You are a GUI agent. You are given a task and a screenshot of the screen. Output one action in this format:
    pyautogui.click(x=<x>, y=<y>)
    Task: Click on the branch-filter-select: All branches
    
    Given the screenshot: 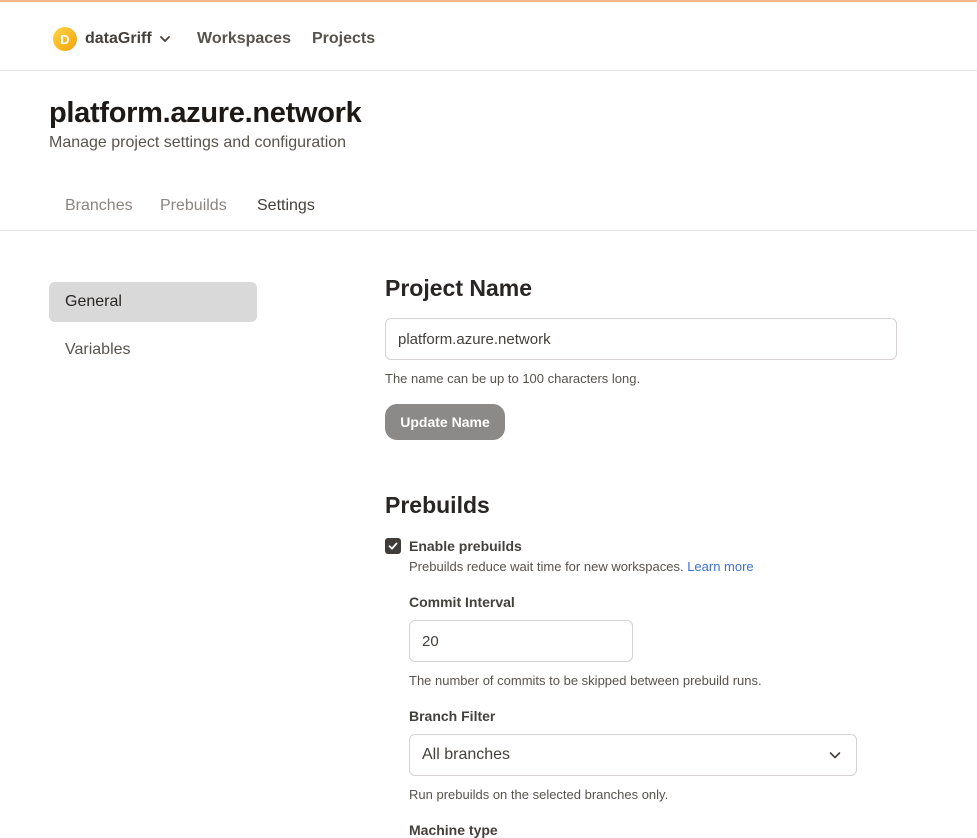 What is the action you would take?
    pyautogui.click(x=633, y=755)
    